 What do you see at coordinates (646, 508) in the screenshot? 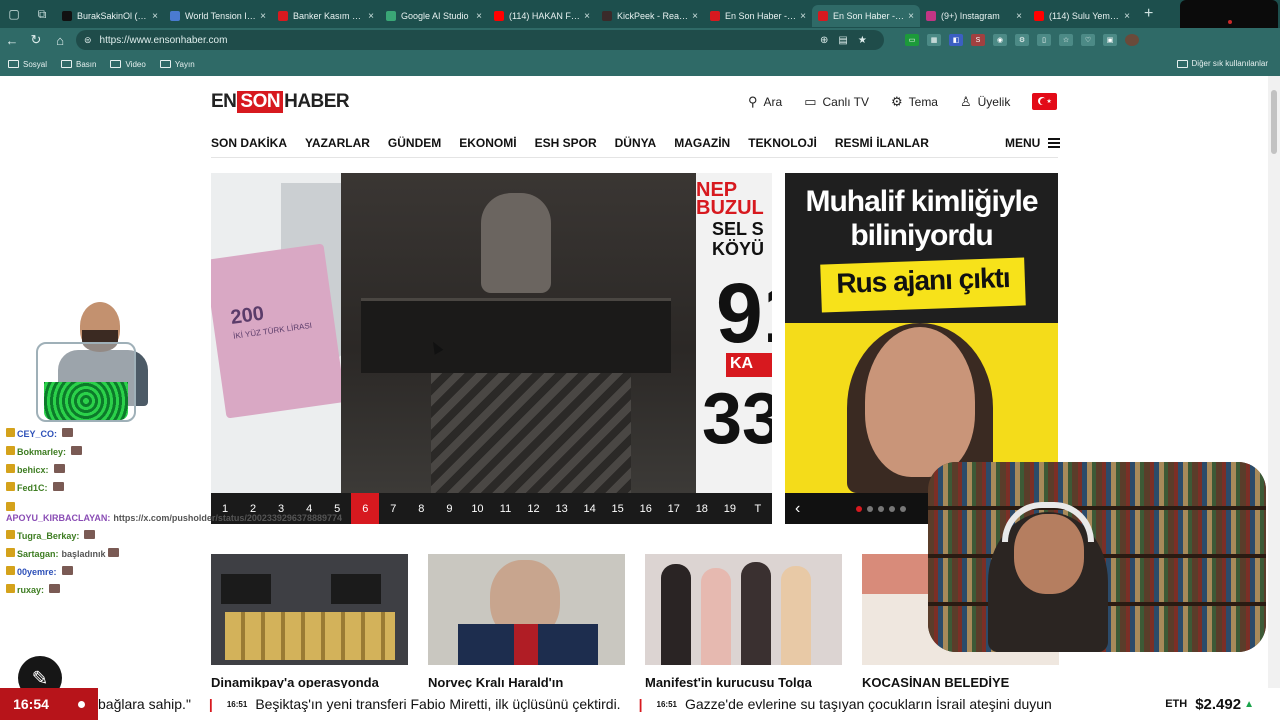
I see `slider-page-button: 16` at bounding box center [646, 508].